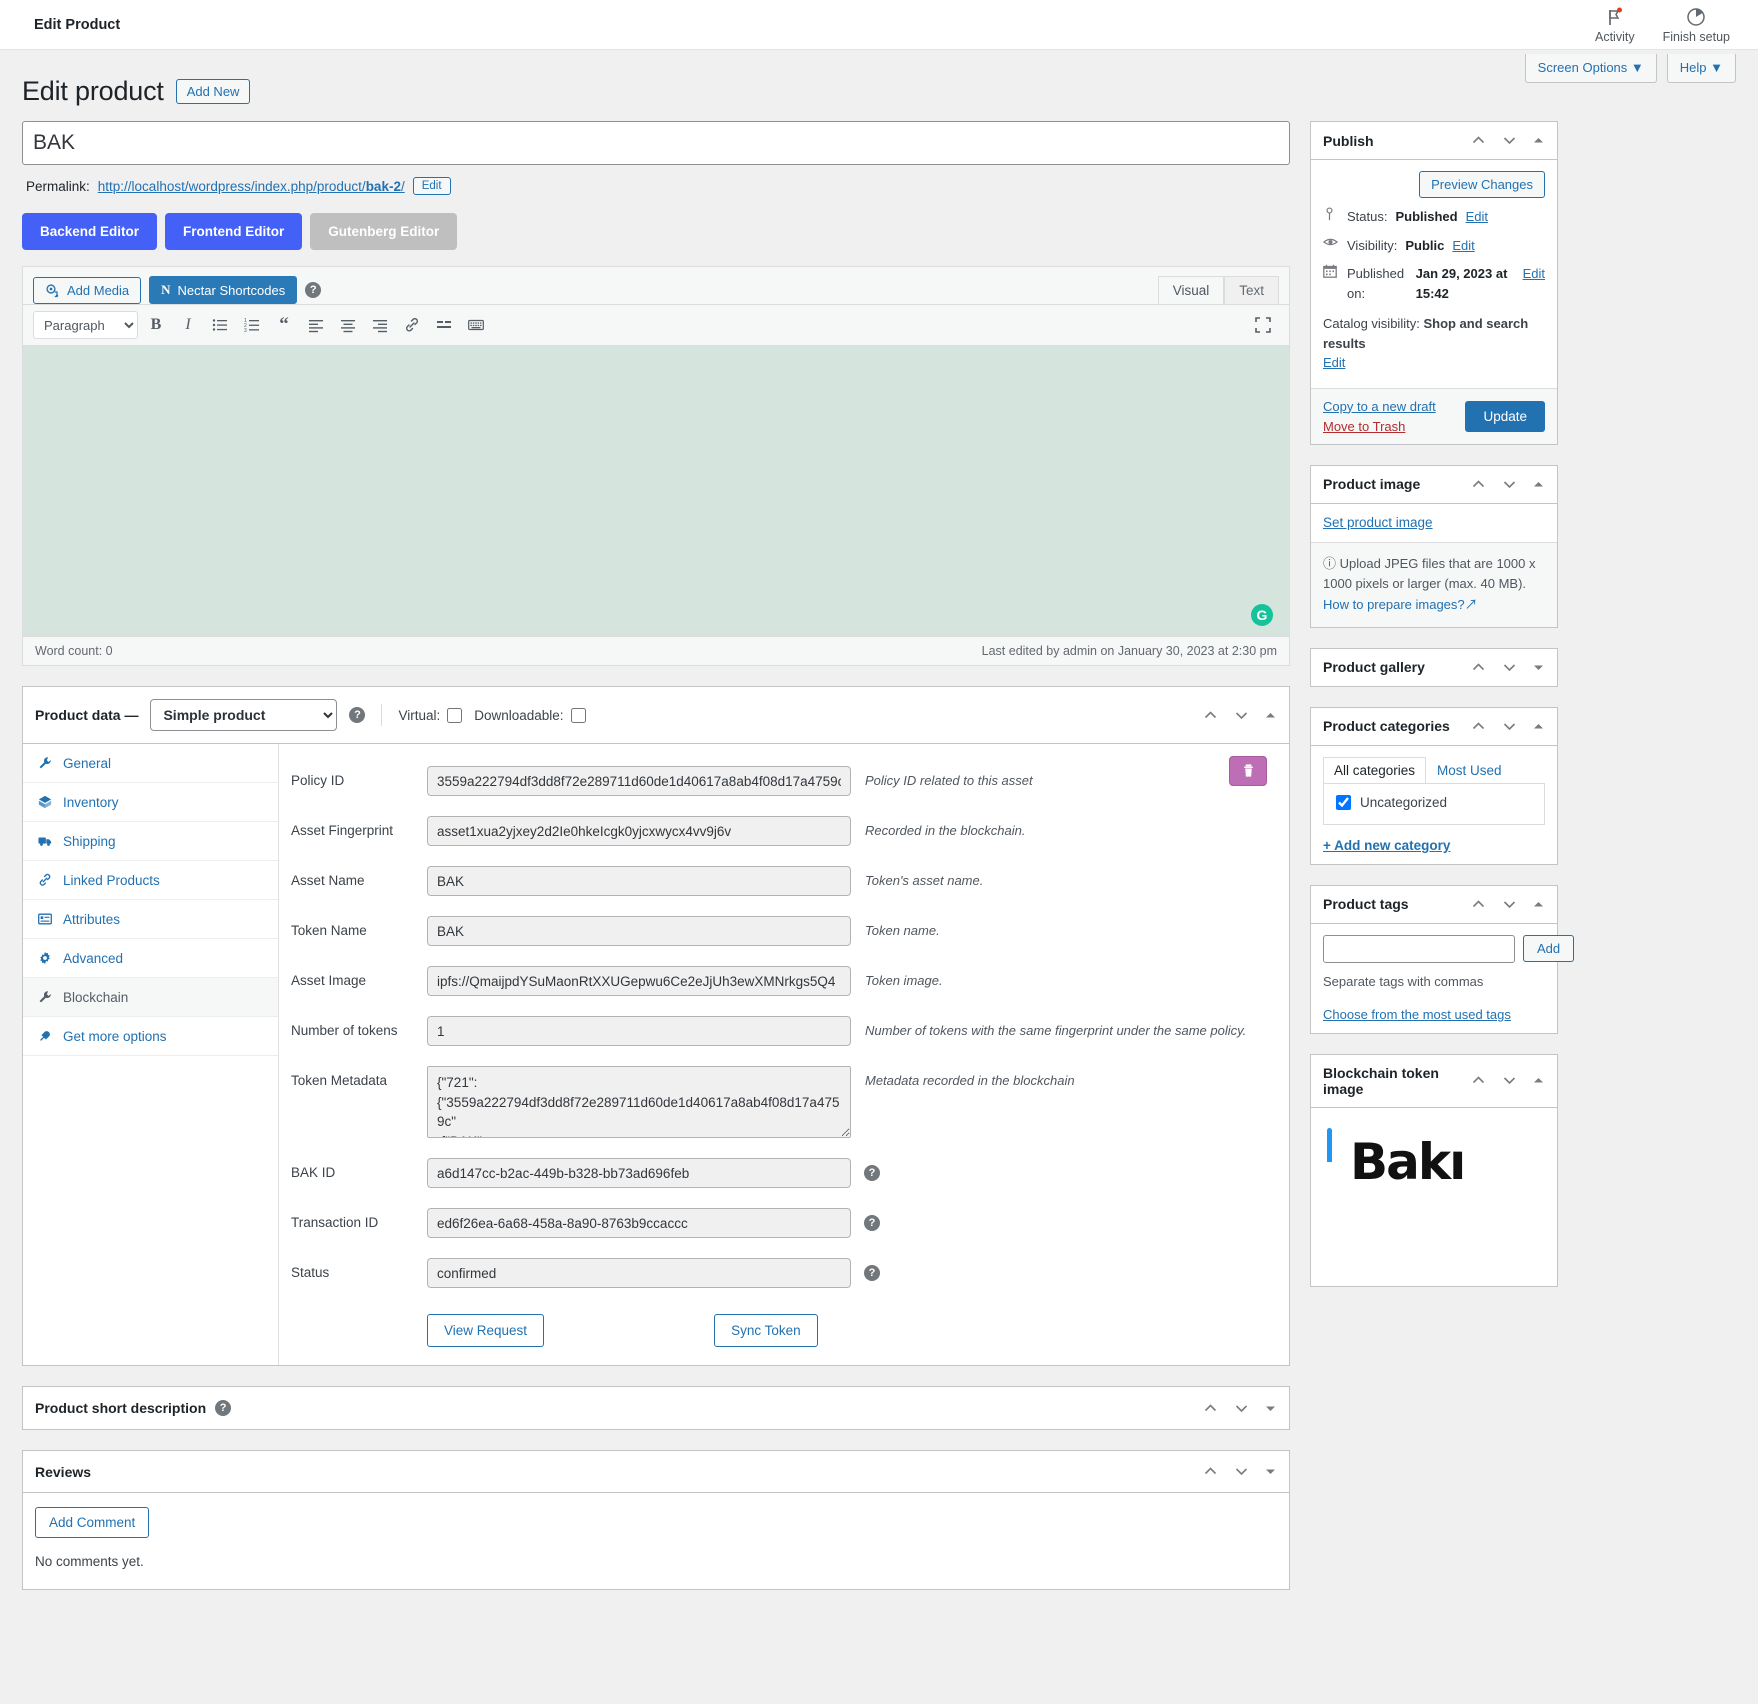 This screenshot has height=1704, width=1758. What do you see at coordinates (1469, 770) in the screenshot?
I see `tab-most-used: Most Used` at bounding box center [1469, 770].